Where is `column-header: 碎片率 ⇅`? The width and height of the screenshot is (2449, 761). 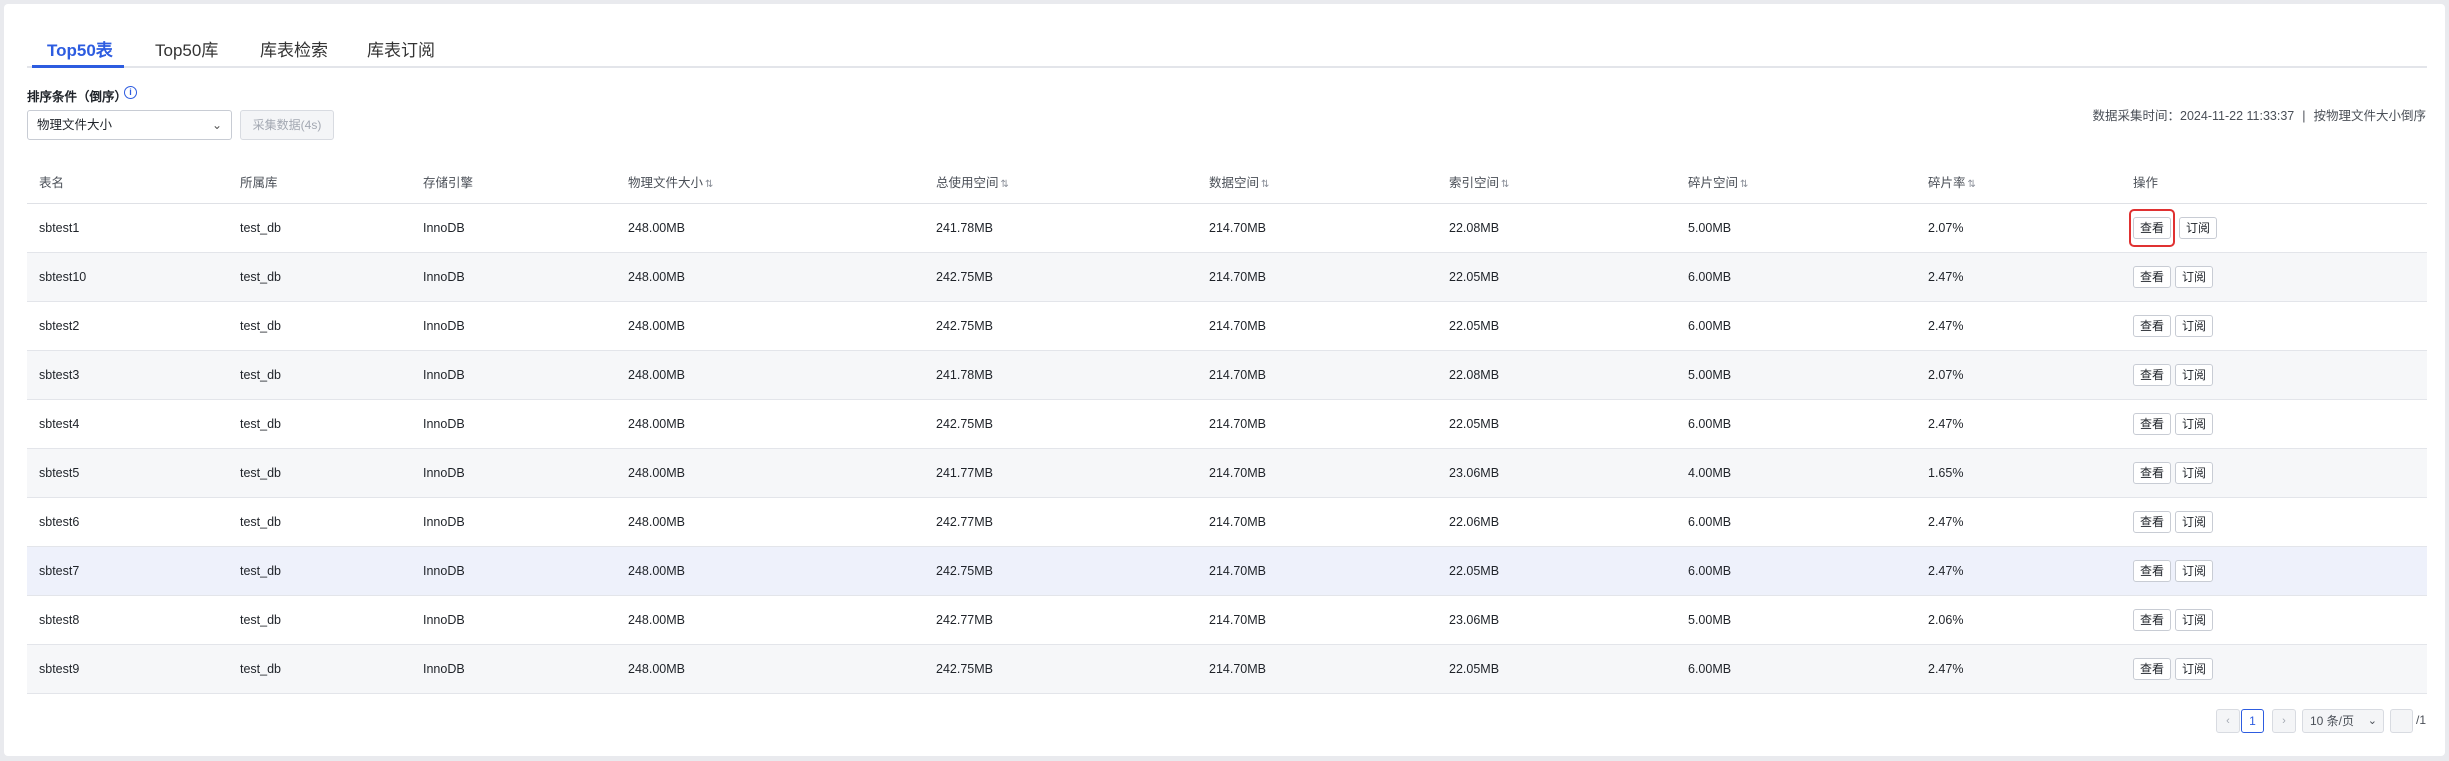
column-header: 碎片率 ⇅ is located at coordinates (2018, 182).